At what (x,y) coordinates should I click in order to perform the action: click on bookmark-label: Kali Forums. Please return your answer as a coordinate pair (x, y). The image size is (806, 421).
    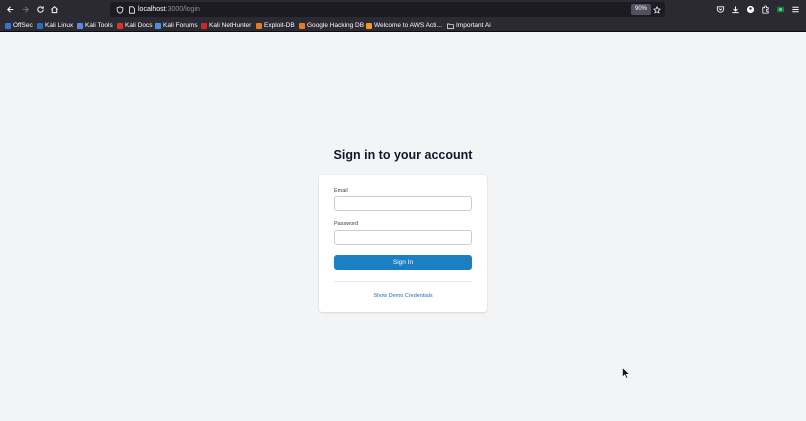
    Looking at the image, I should click on (180, 25).